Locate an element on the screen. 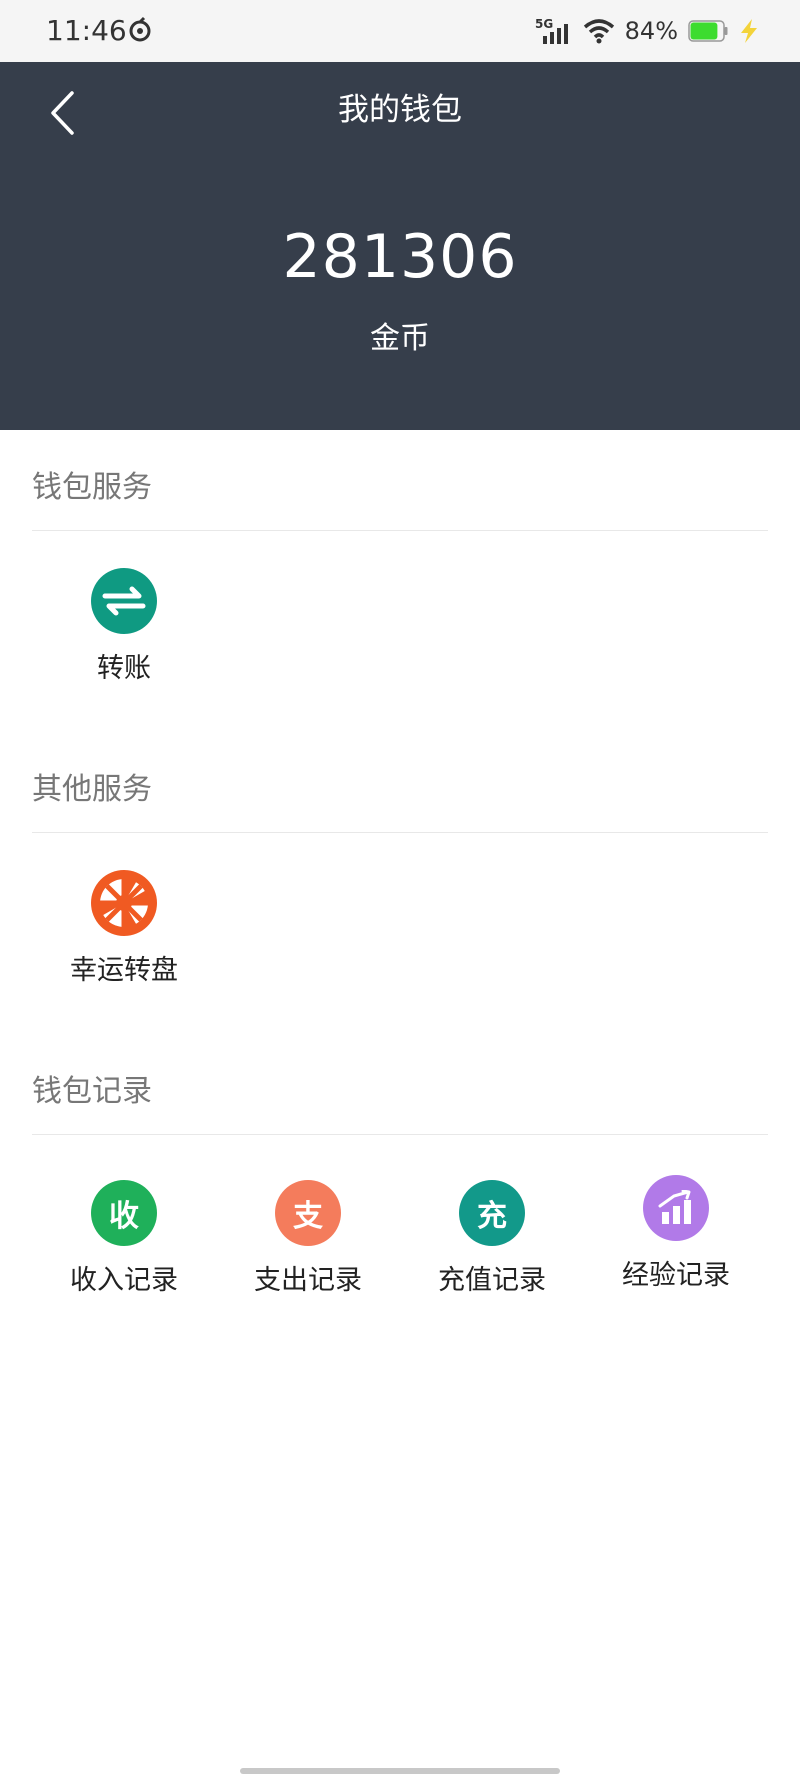 Image resolution: width=800 pixels, height=1778 pixels. expense-records-label: 支出记录 is located at coordinates (308, 1280).